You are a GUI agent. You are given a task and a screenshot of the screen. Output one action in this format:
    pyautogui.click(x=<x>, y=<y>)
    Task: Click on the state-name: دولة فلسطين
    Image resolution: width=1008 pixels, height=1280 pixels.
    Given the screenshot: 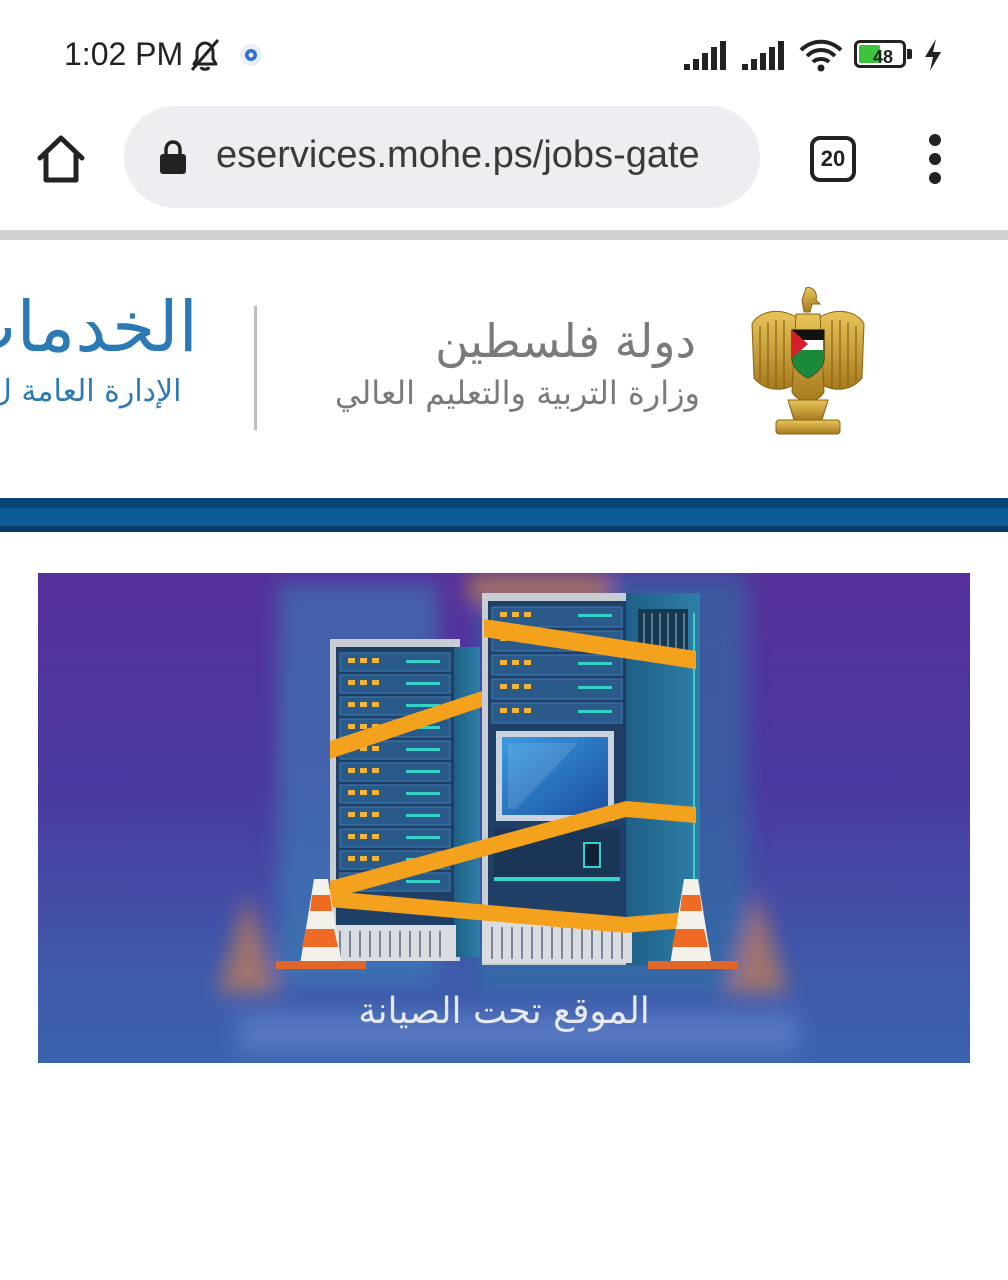 What is the action you would take?
    pyautogui.click(x=565, y=341)
    